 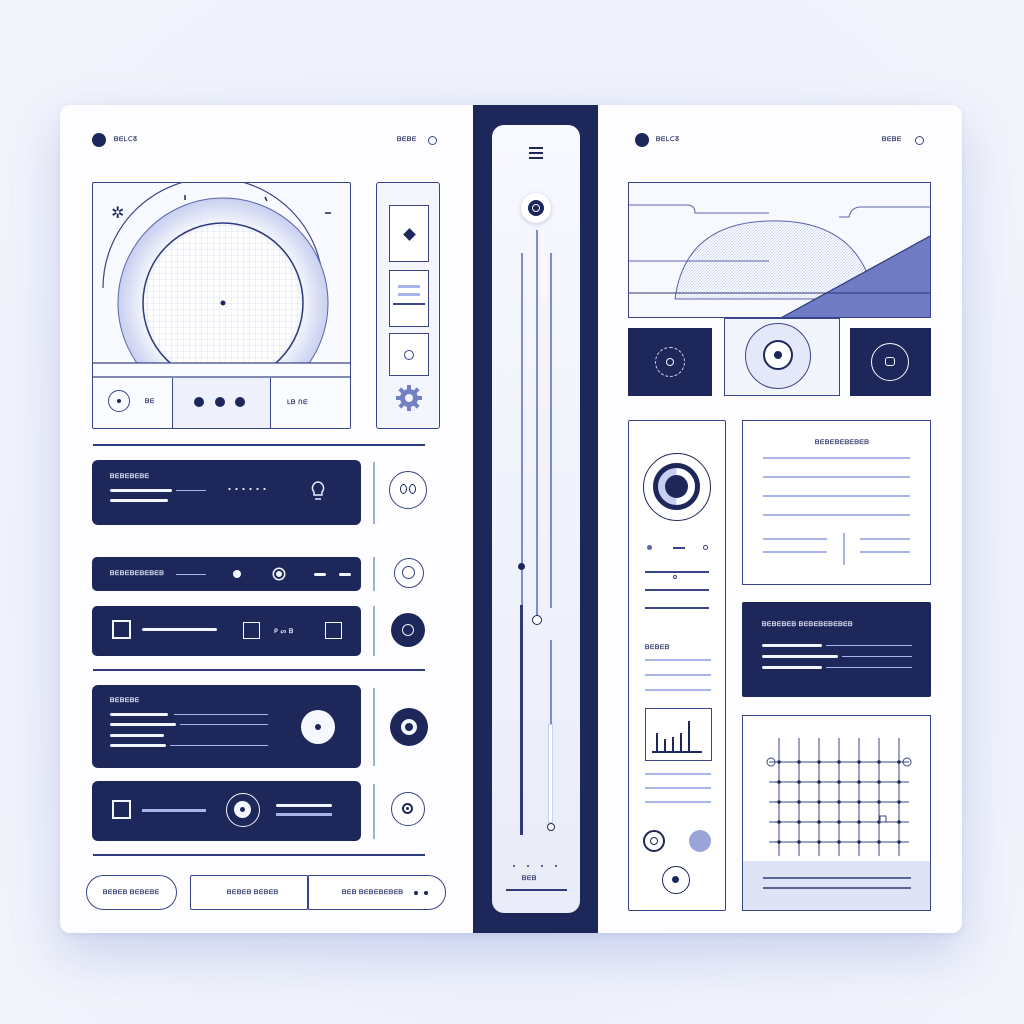 I want to click on app-title-right: ᗷᗴᒪᑕᘔ, so click(x=668, y=140).